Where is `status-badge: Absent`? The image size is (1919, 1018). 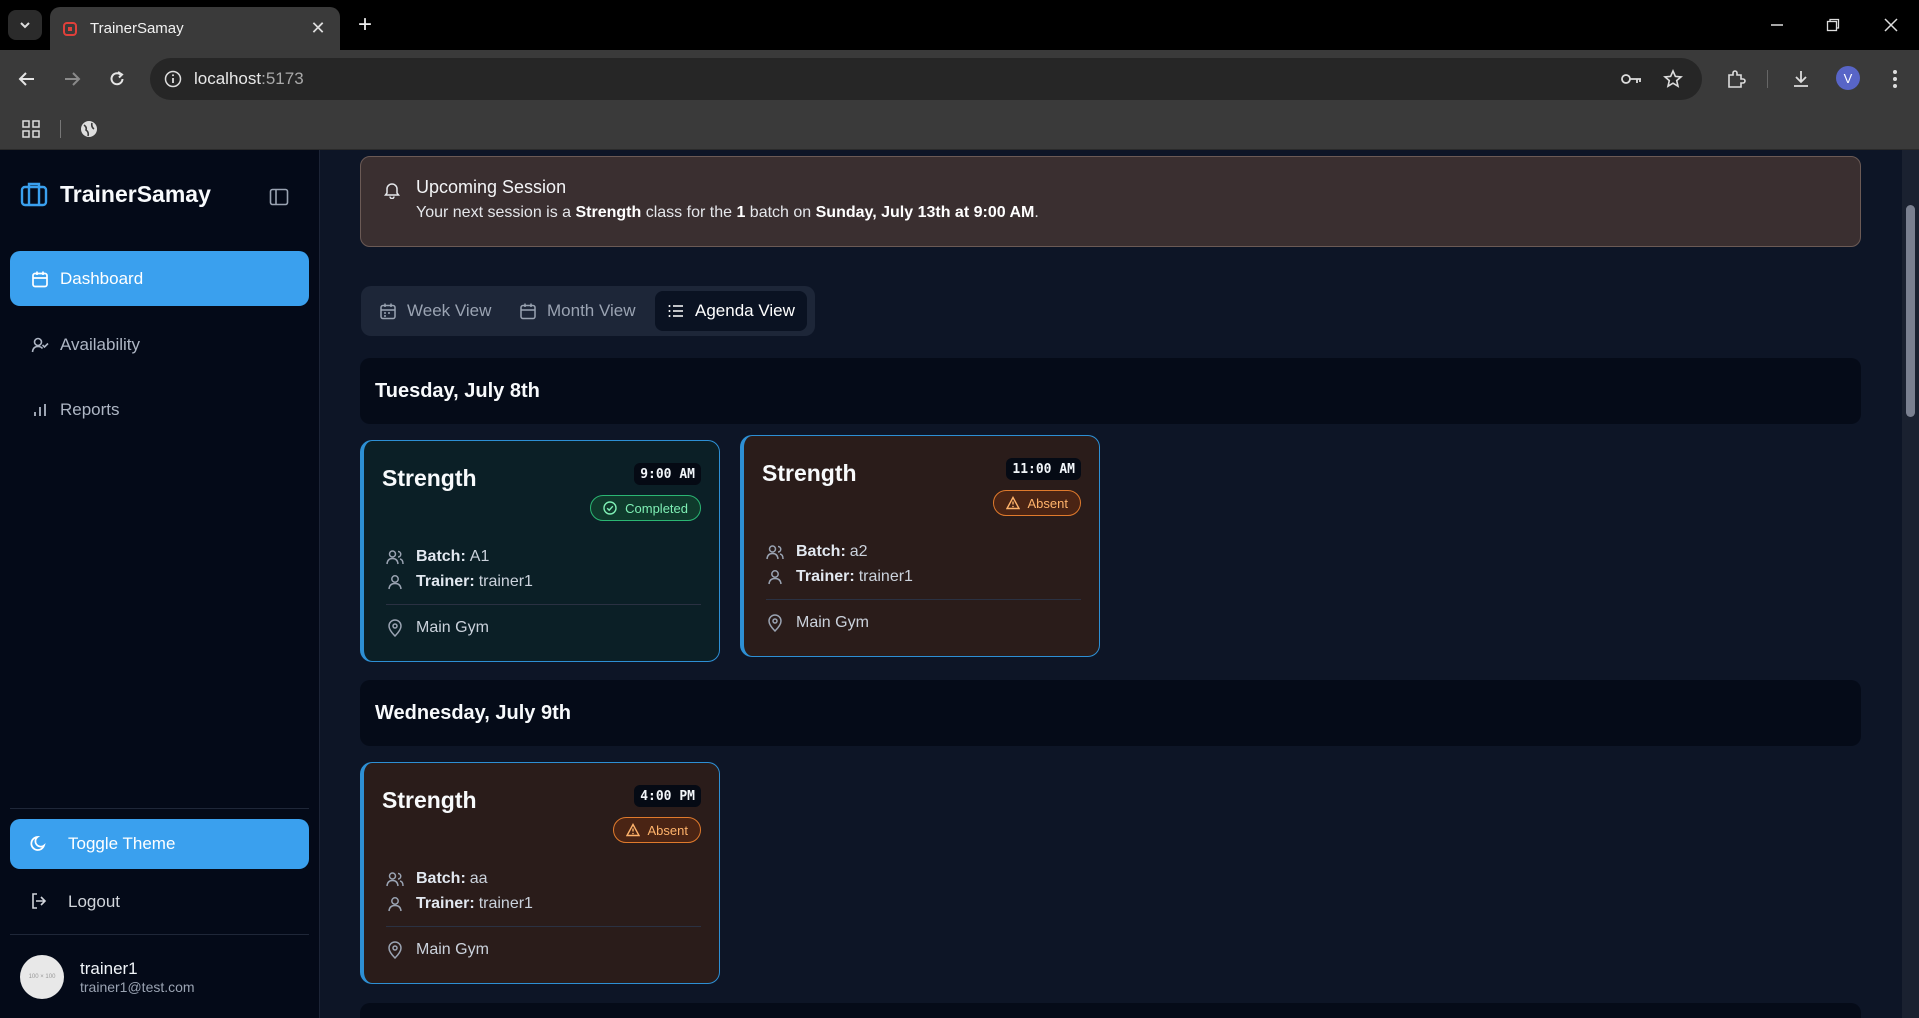
status-badge: Absent is located at coordinates (656, 830).